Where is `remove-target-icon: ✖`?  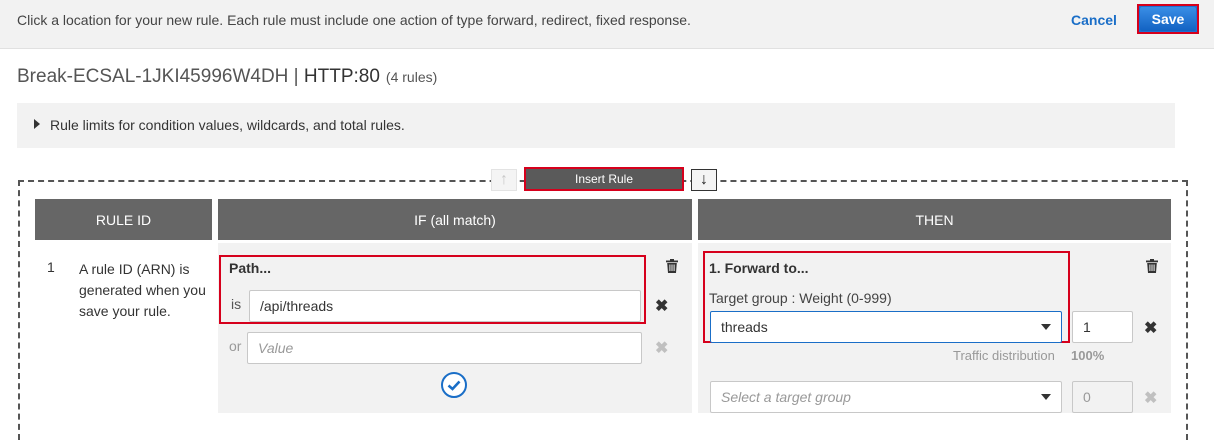
remove-target-icon: ✖ is located at coordinates (1150, 328).